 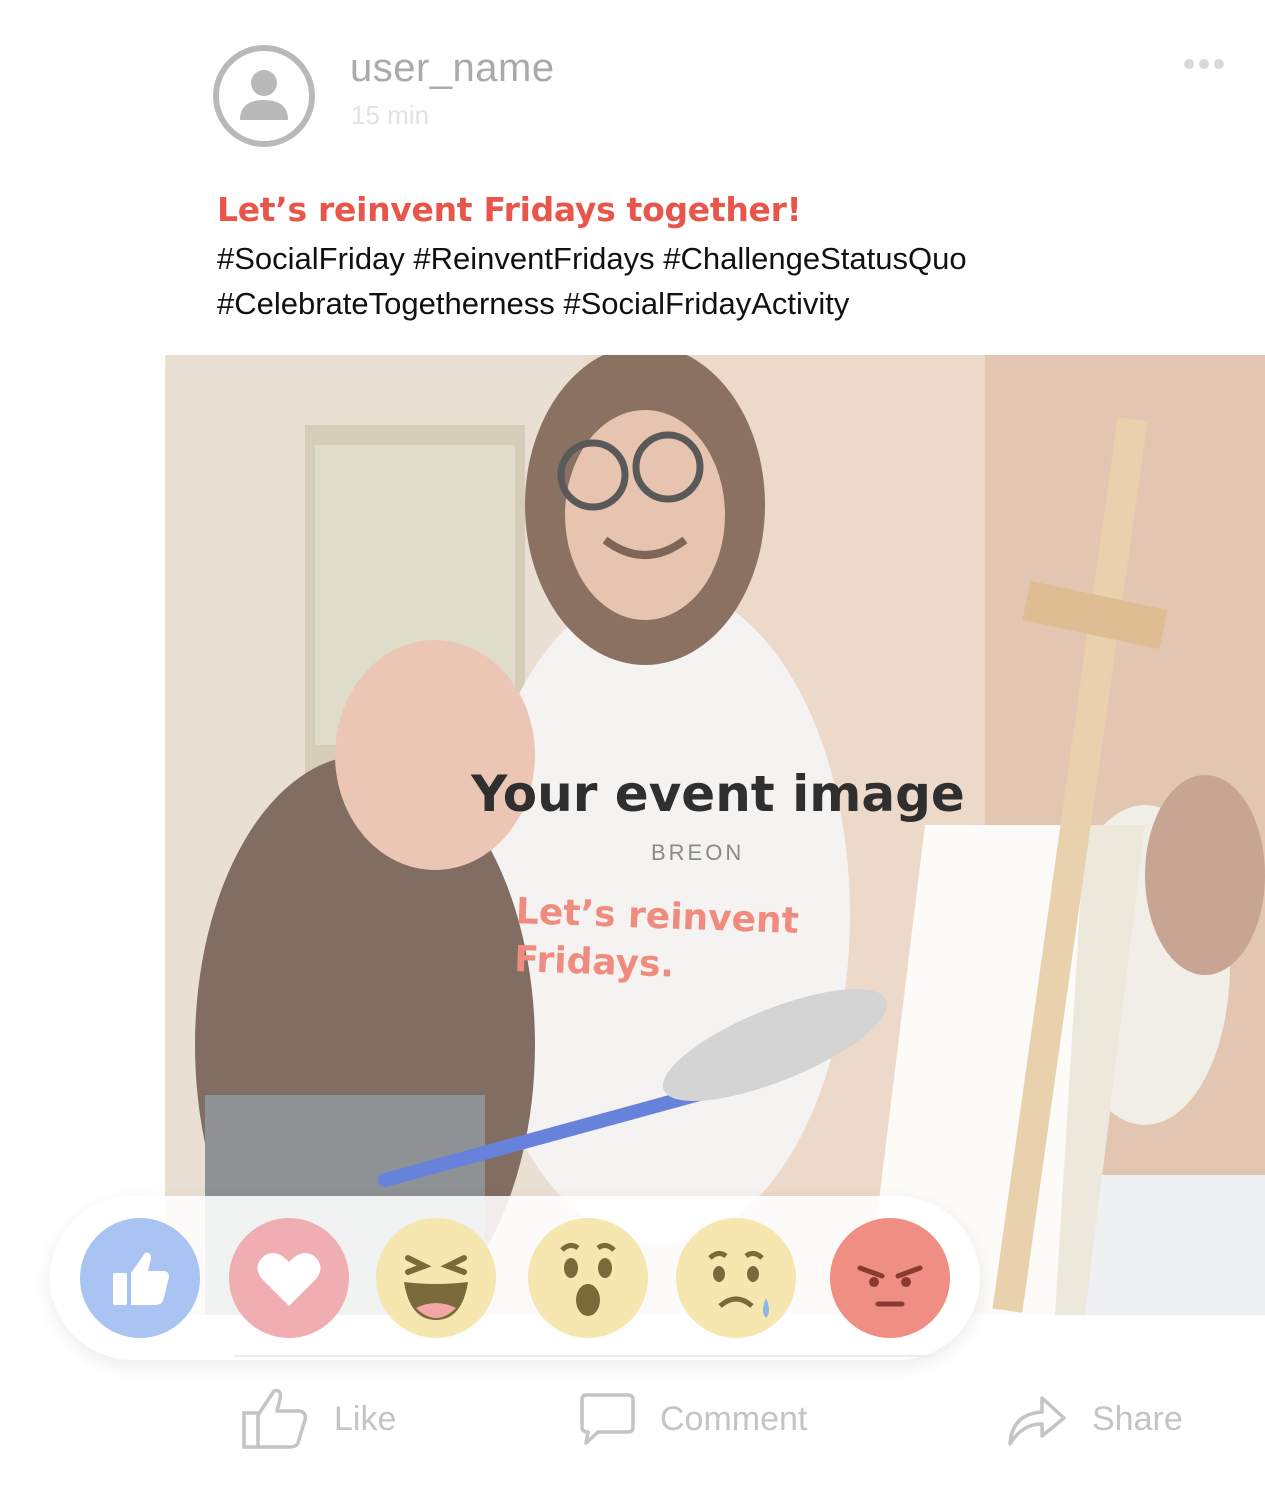 I want to click on reaction-like-button, so click(x=140, y=1278).